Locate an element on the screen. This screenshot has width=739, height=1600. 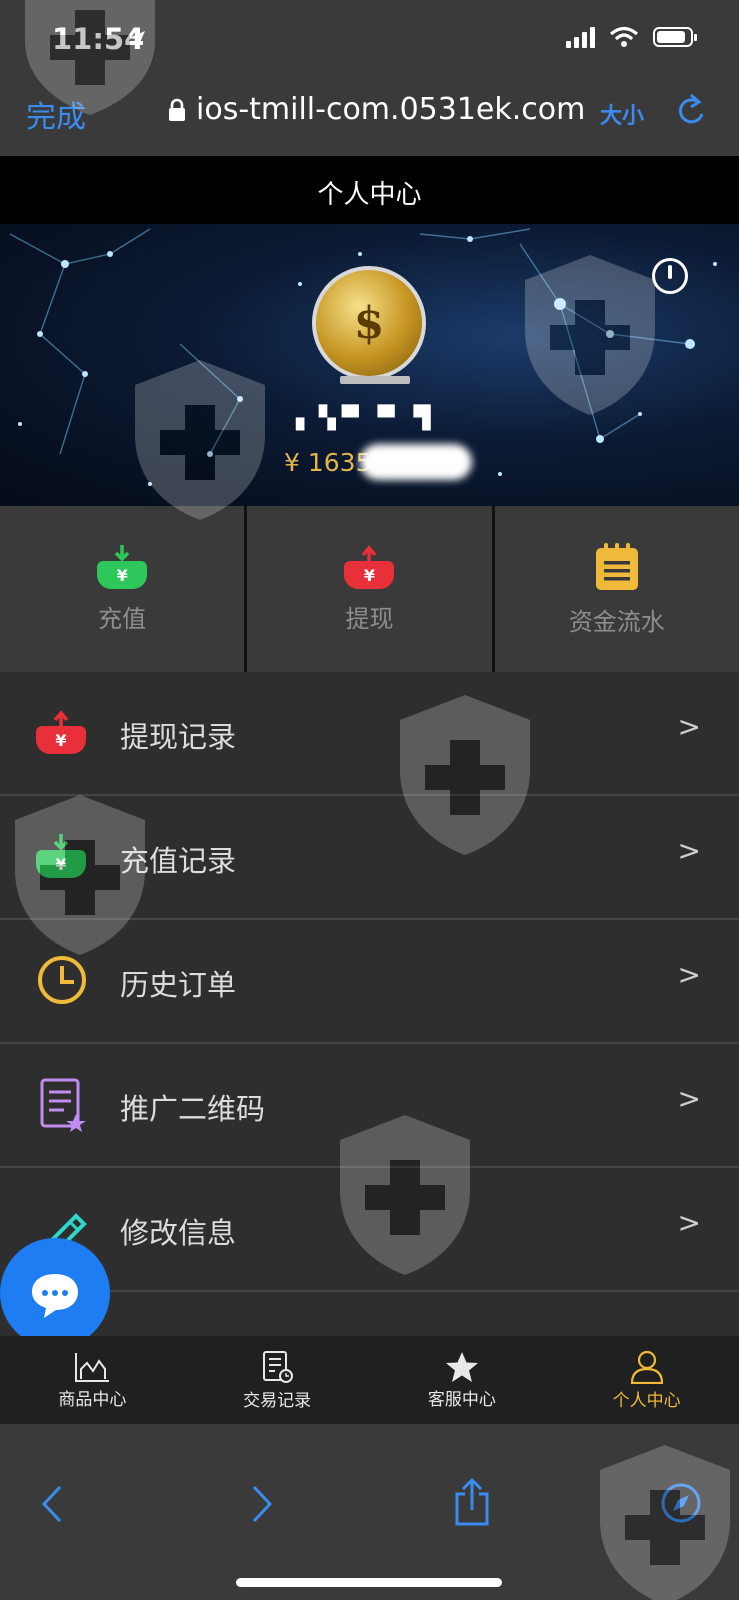
compass-icon is located at coordinates (681, 1503).